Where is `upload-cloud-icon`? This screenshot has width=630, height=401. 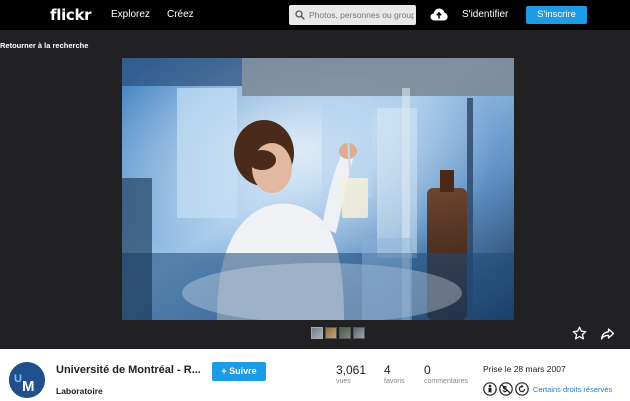 upload-cloud-icon is located at coordinates (439, 14).